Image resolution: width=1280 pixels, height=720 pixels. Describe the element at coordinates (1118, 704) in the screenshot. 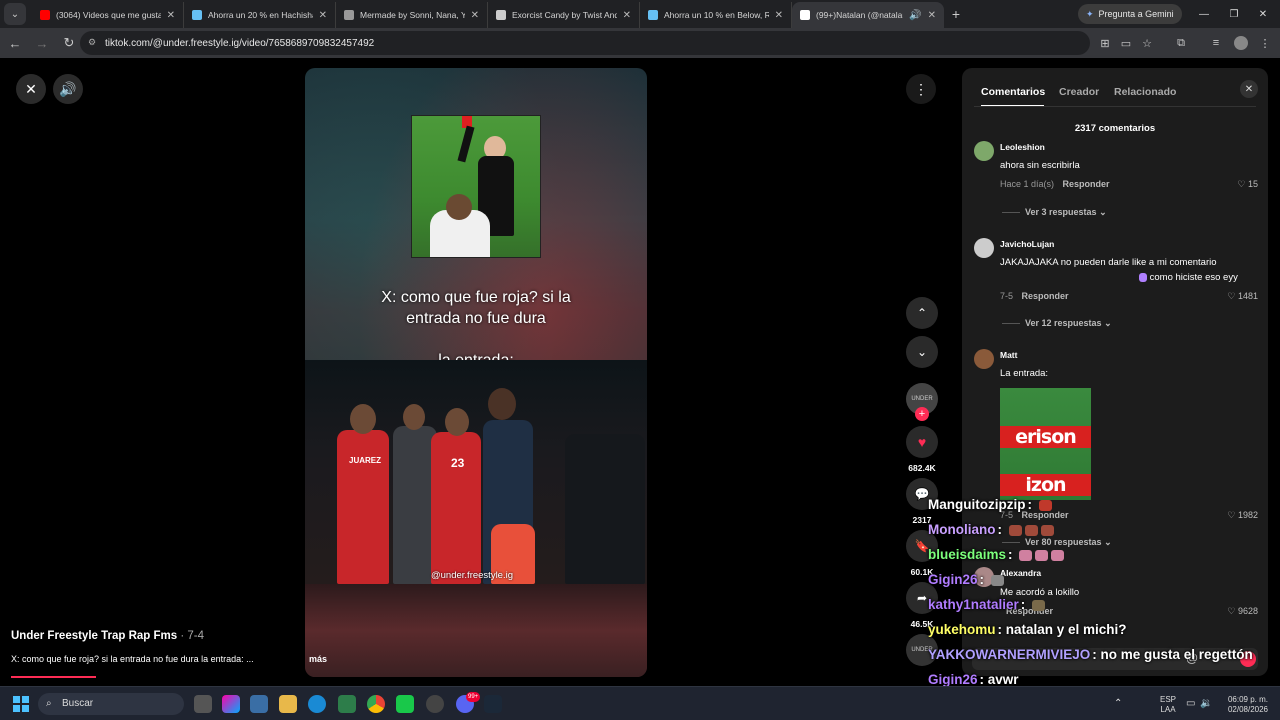

I see `tray-overflow-icon: ⌃` at that location.